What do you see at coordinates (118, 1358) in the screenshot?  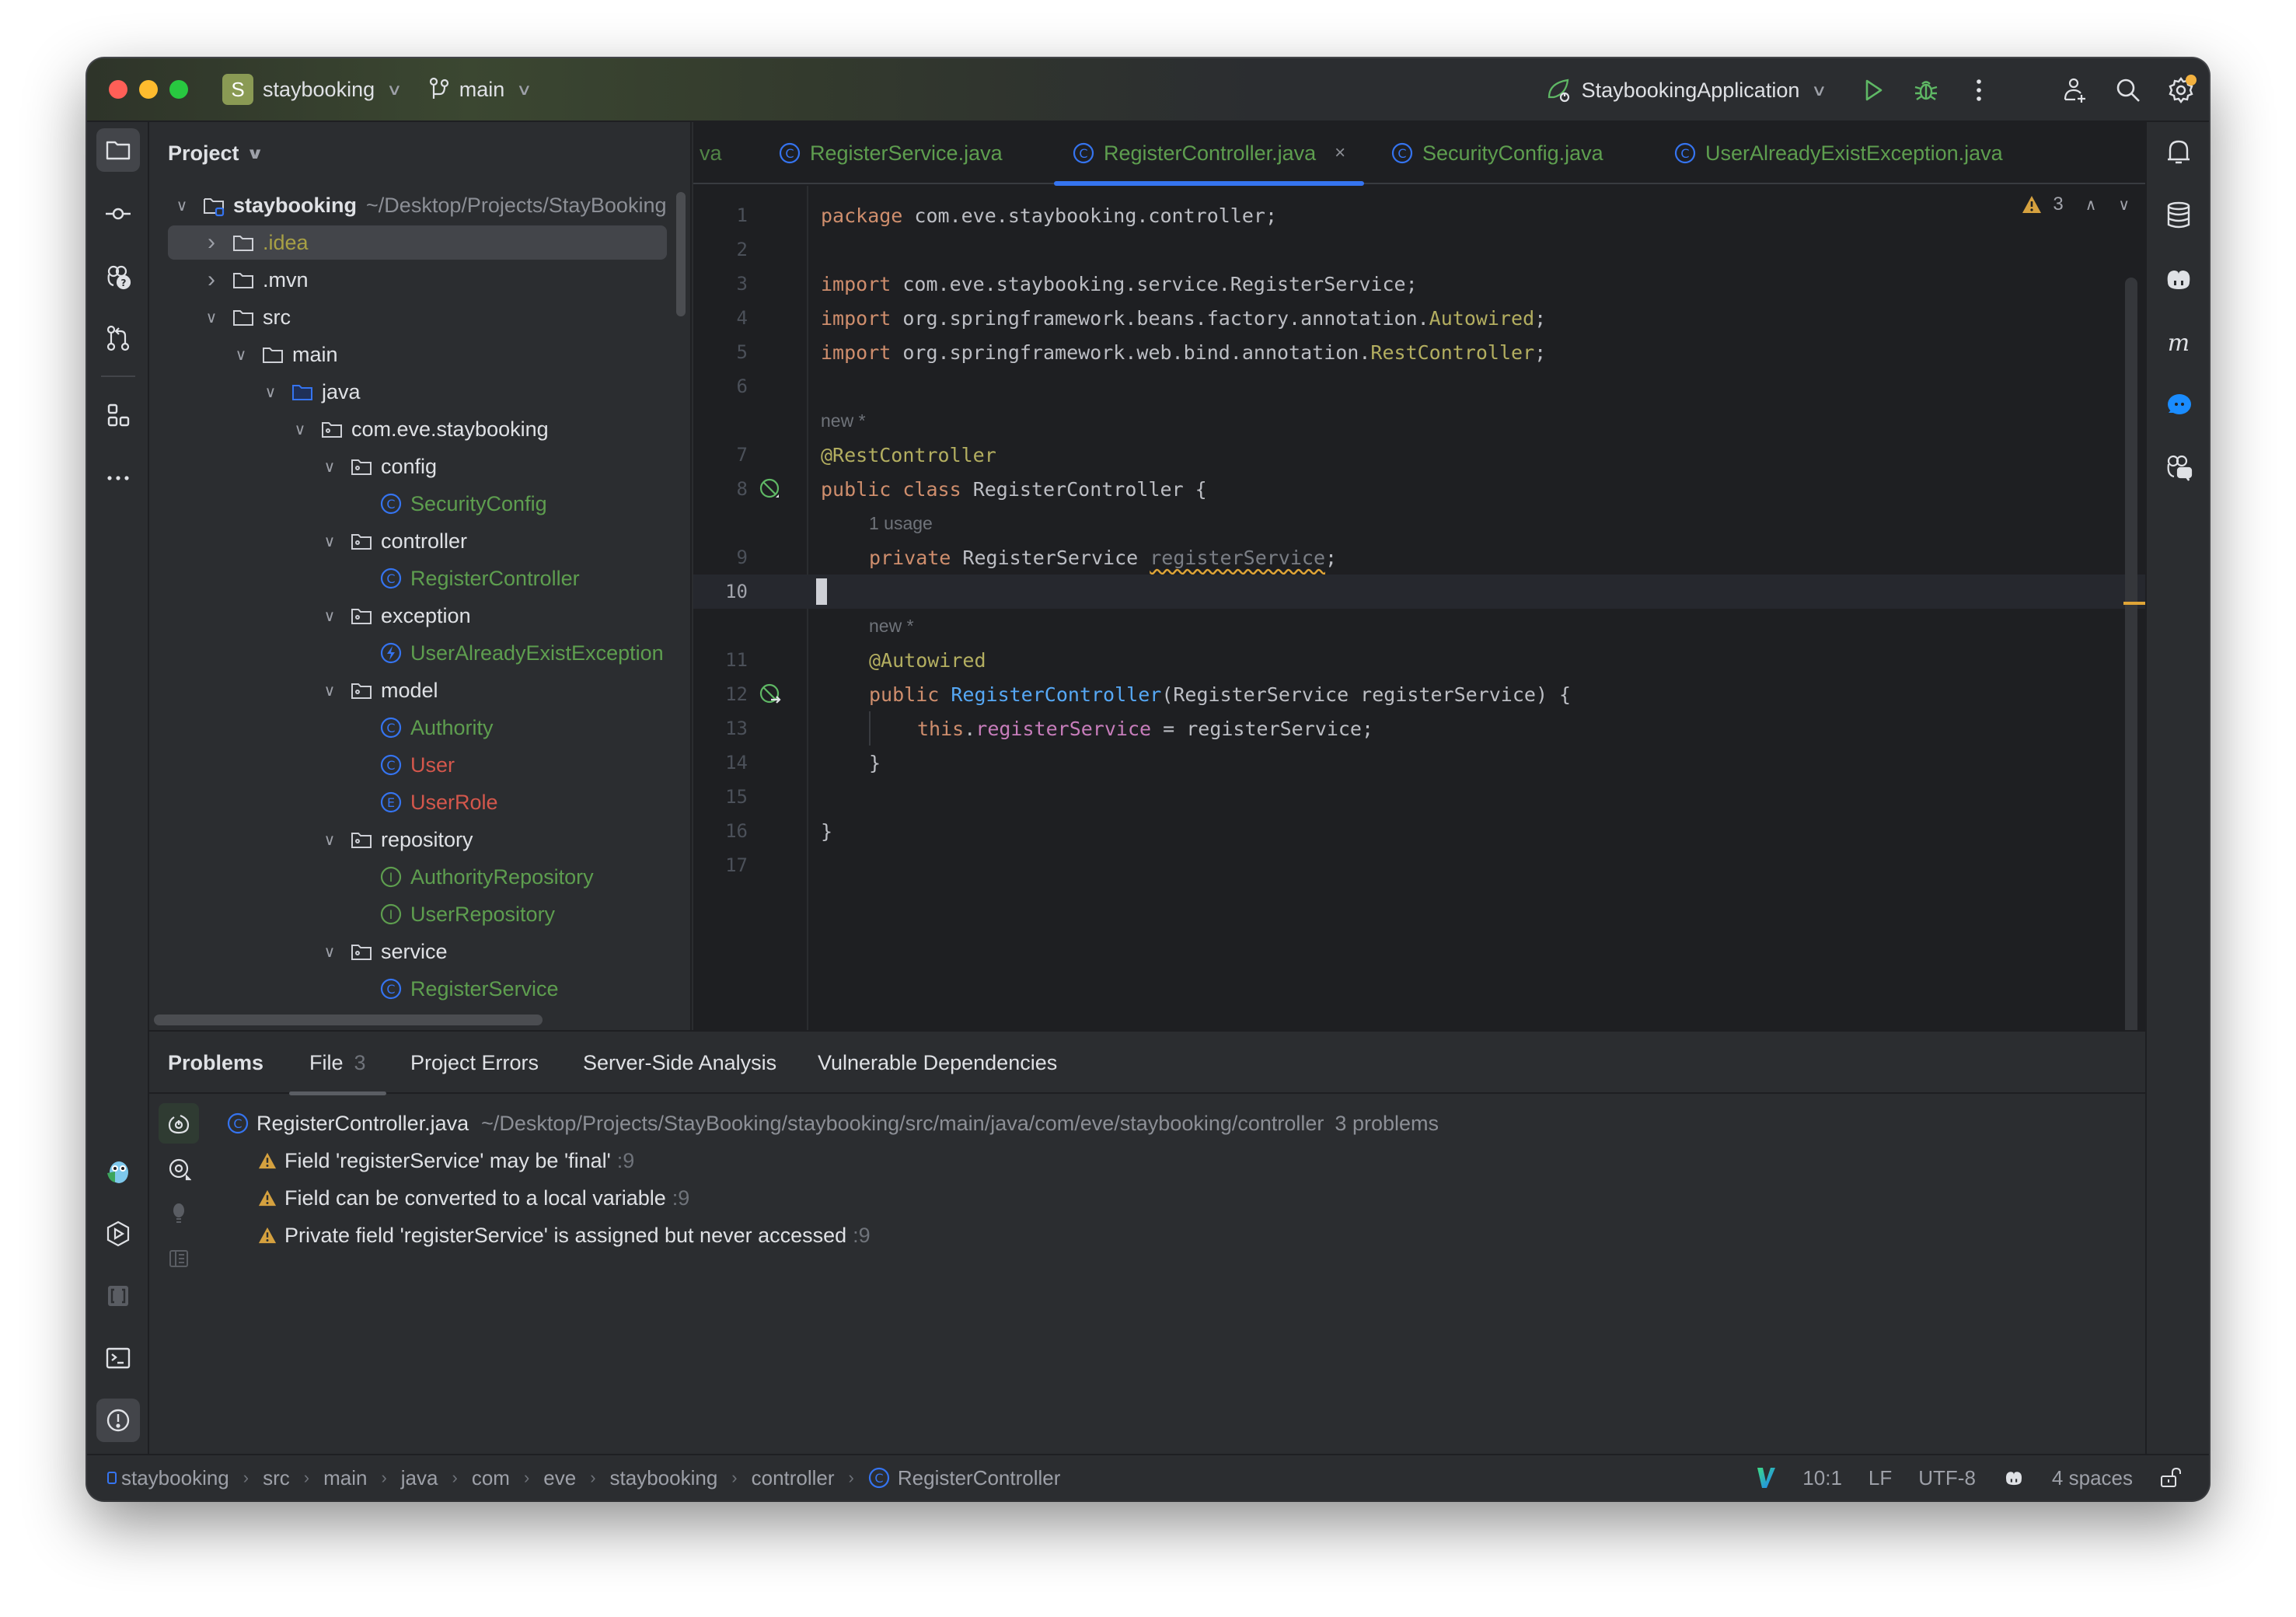 I see `terminal-tool-button` at bounding box center [118, 1358].